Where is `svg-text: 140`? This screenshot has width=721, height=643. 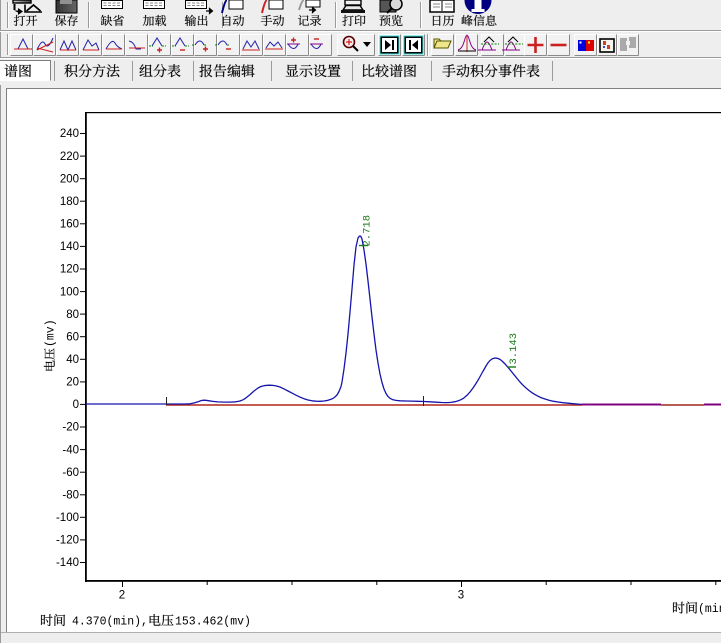
svg-text: 140 is located at coordinates (69, 247).